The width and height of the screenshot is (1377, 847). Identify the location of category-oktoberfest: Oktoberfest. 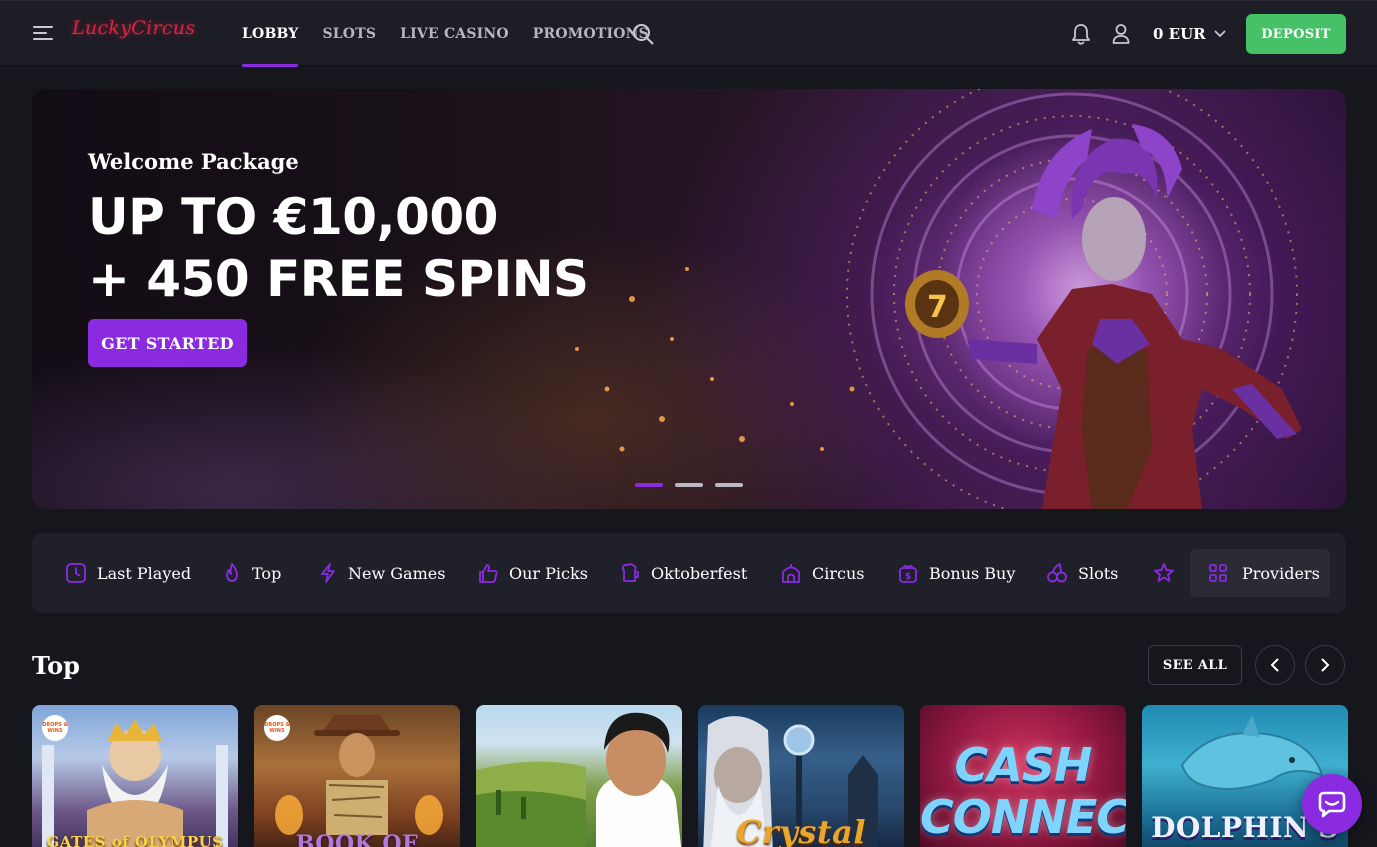
(683, 573).